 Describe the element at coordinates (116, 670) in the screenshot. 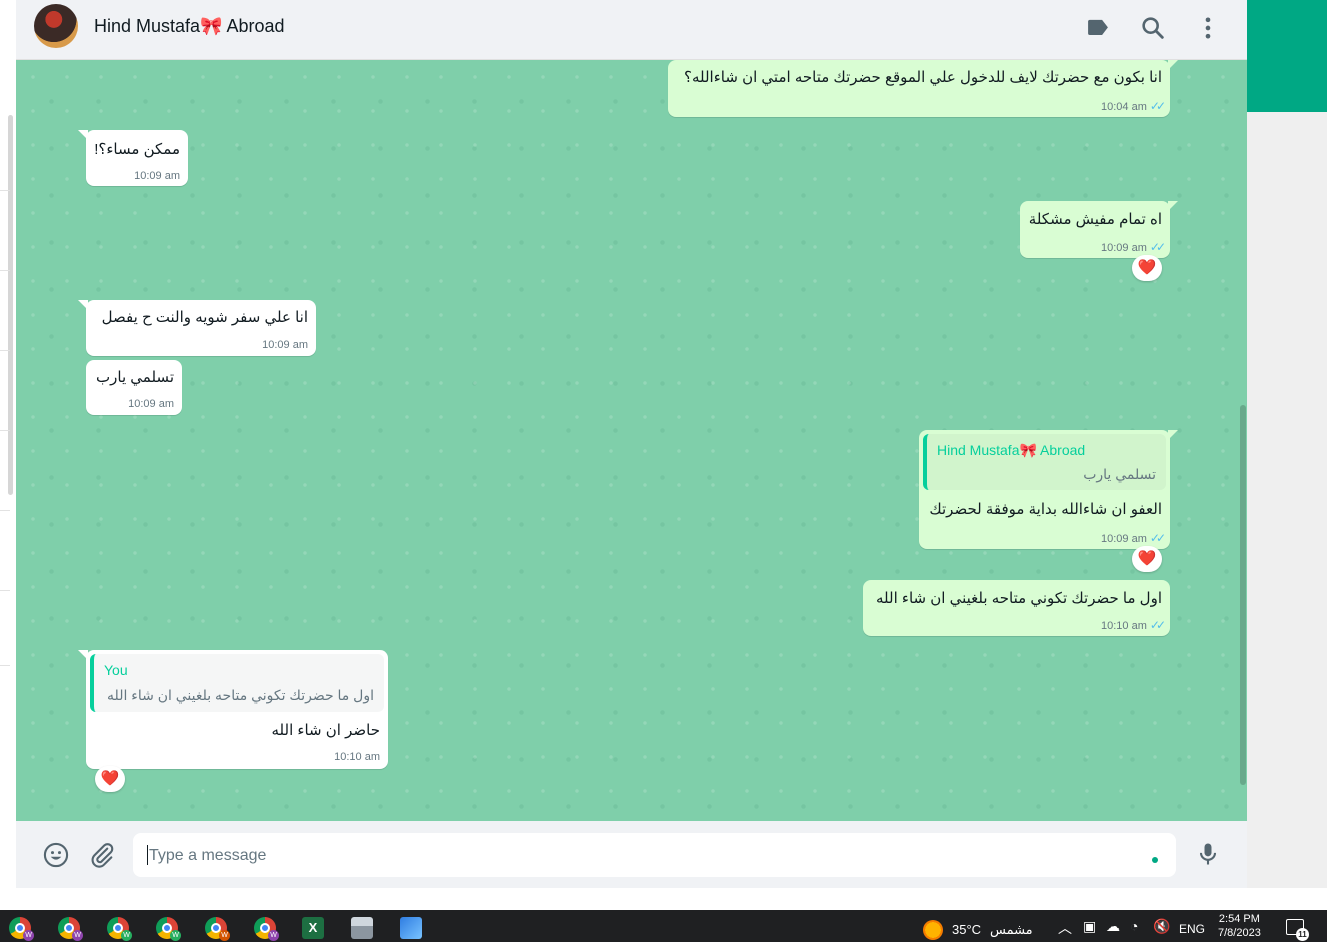

I see `quoted-sender: You` at that location.